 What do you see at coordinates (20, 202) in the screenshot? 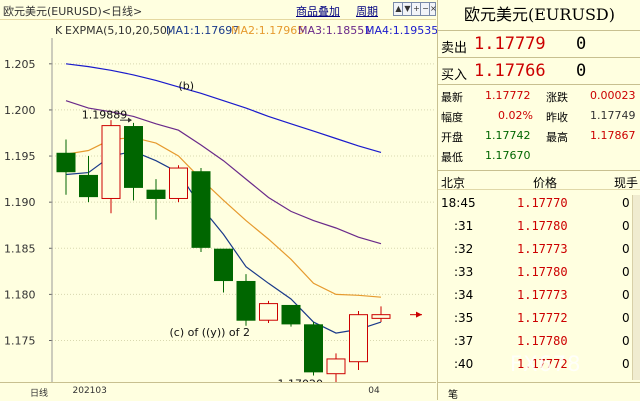
I see `y-tick-label: 1.190` at bounding box center [20, 202].